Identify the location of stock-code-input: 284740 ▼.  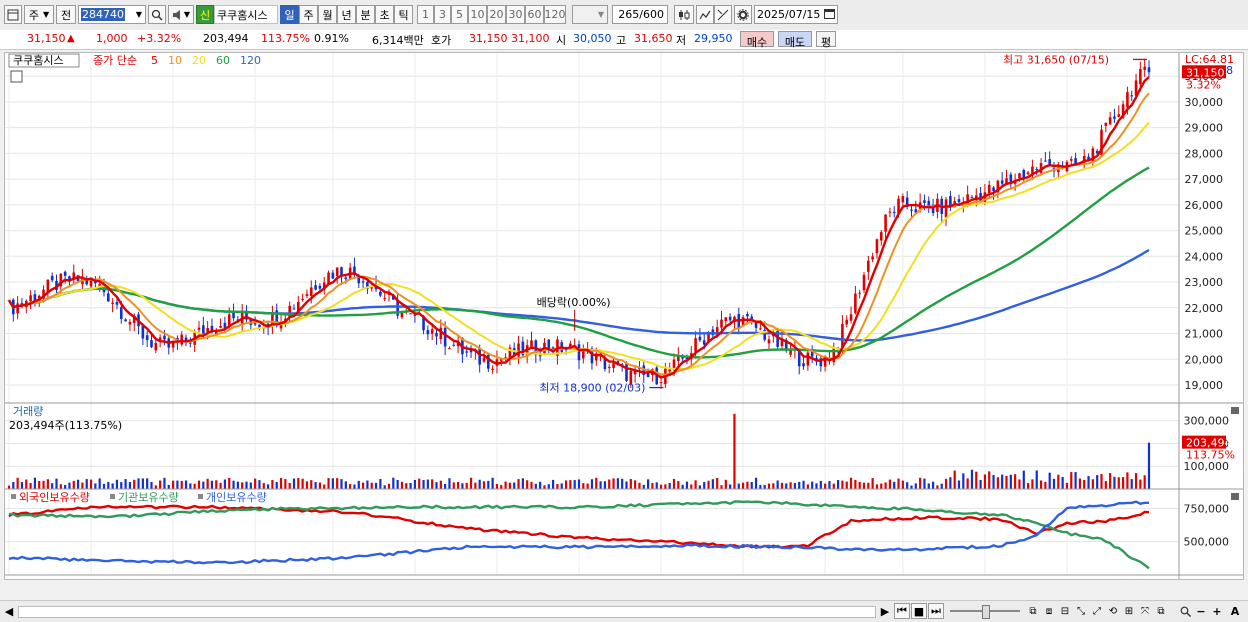
(112, 14).